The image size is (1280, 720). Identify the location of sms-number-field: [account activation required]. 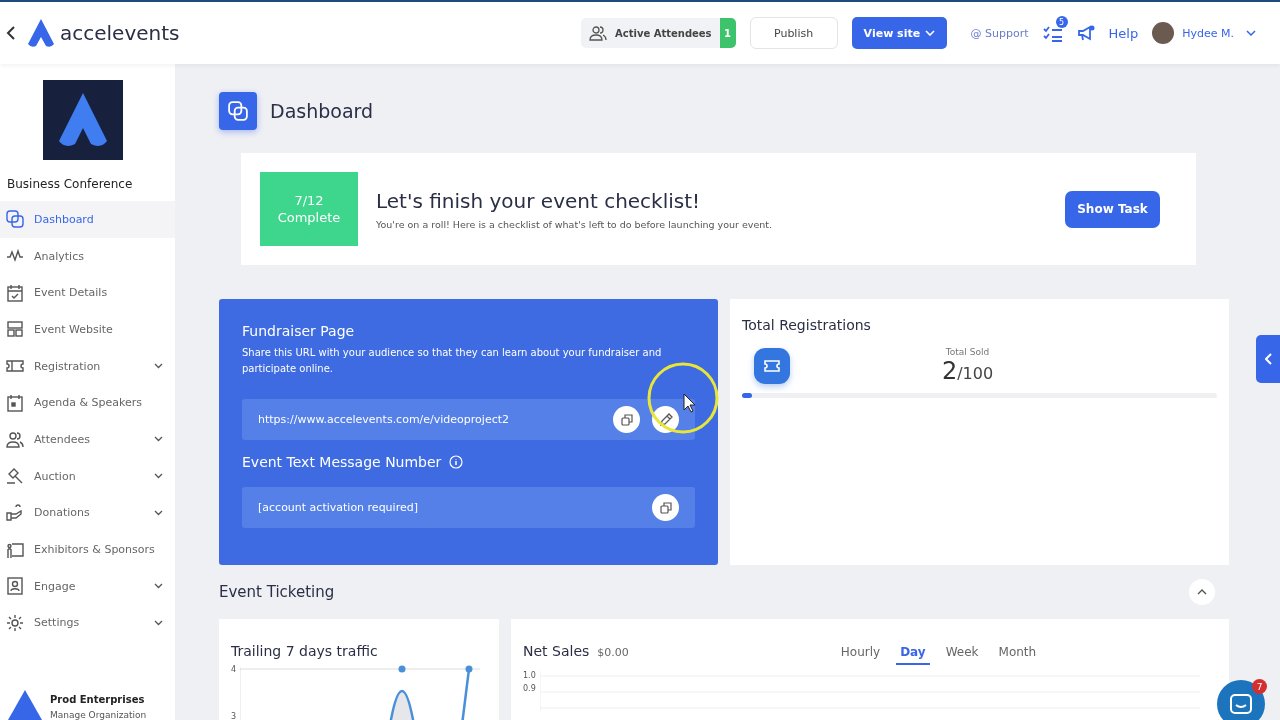
(468, 507).